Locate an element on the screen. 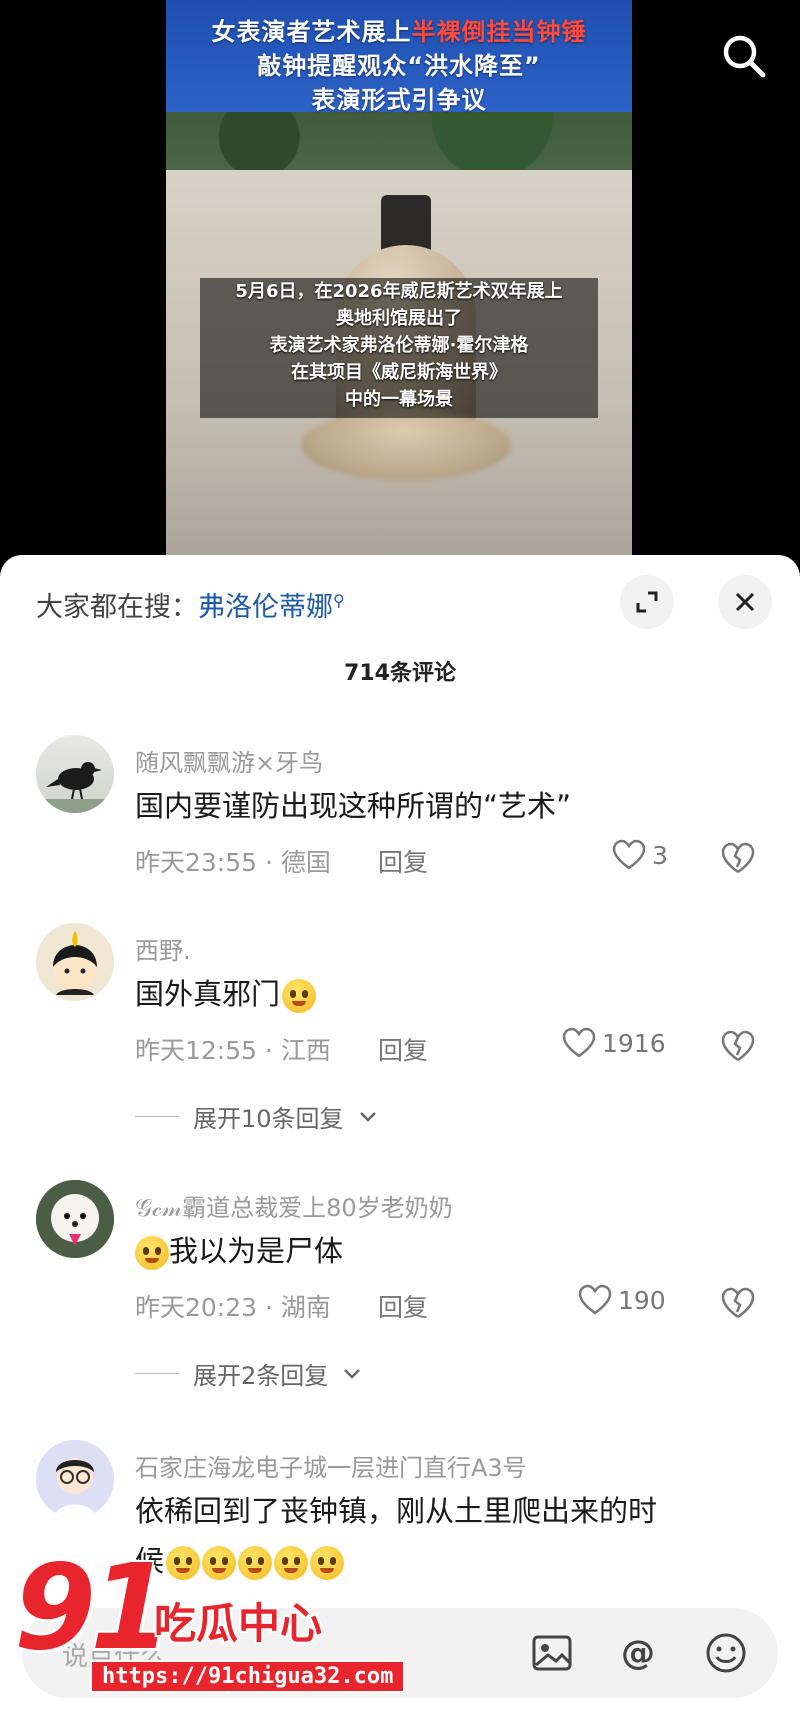  emoji-icon is located at coordinates (726, 1653).